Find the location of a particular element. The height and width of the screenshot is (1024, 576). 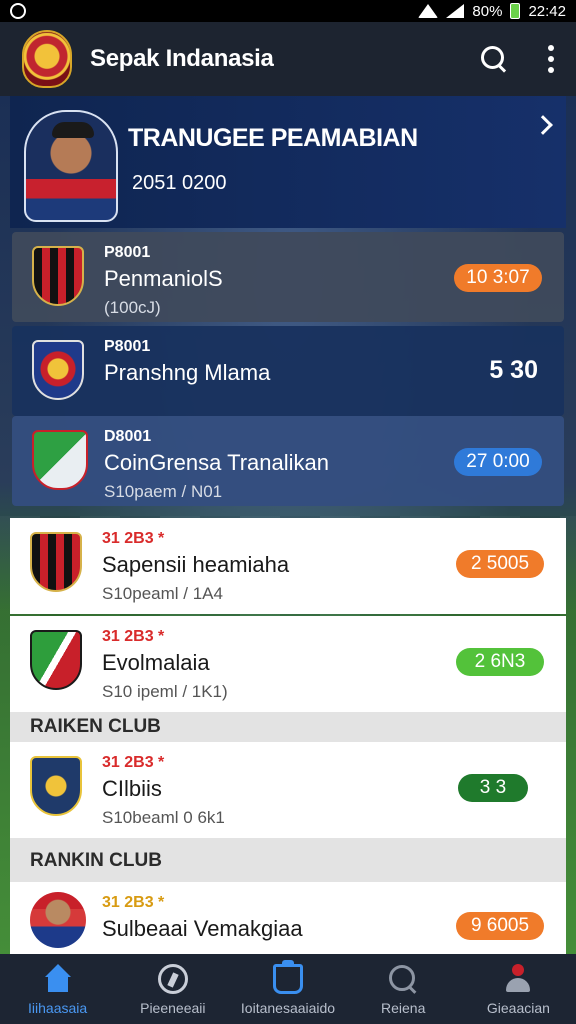

club-meta: S10beaml 0 6k1 is located at coordinates (163, 817).